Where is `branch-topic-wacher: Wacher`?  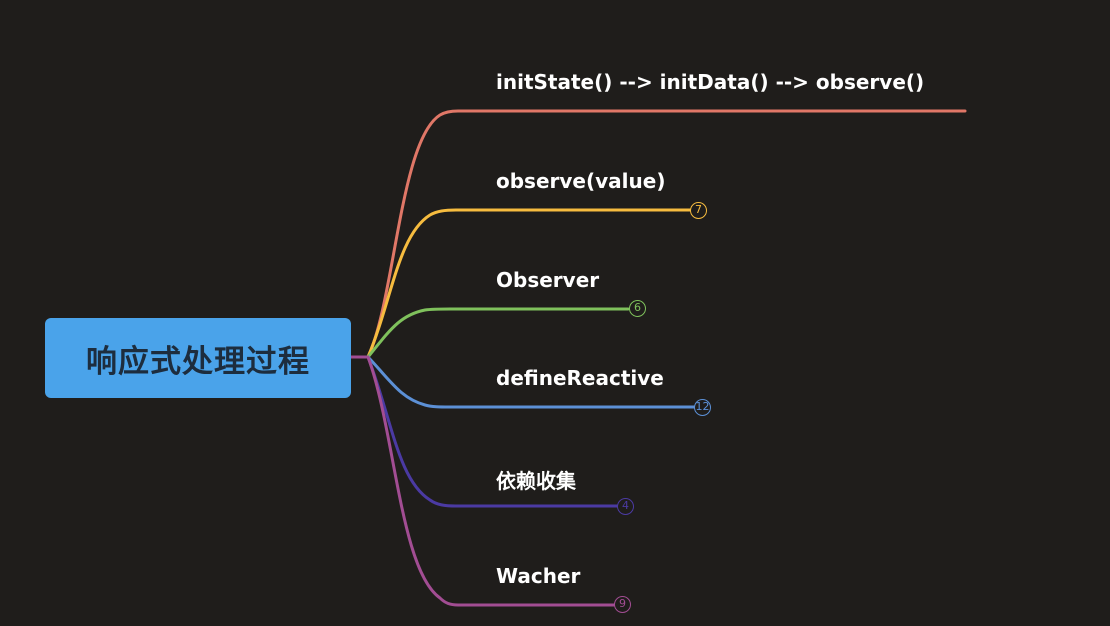
branch-topic-wacher: Wacher is located at coordinates (538, 576).